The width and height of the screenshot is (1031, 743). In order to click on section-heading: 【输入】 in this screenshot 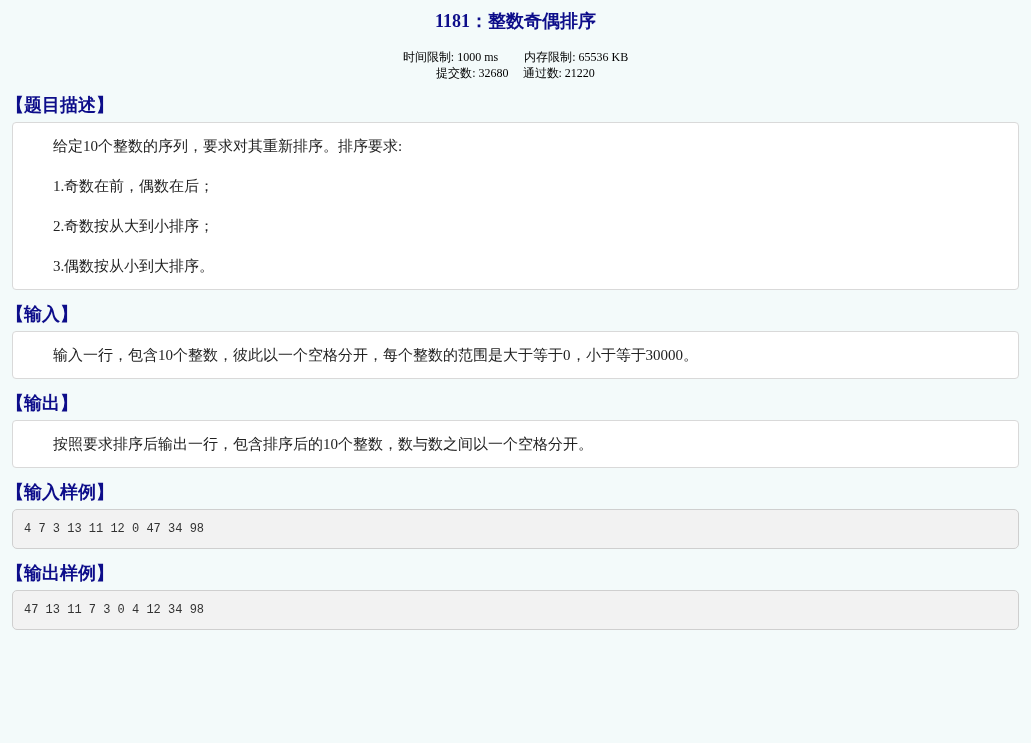, I will do `click(42, 314)`.